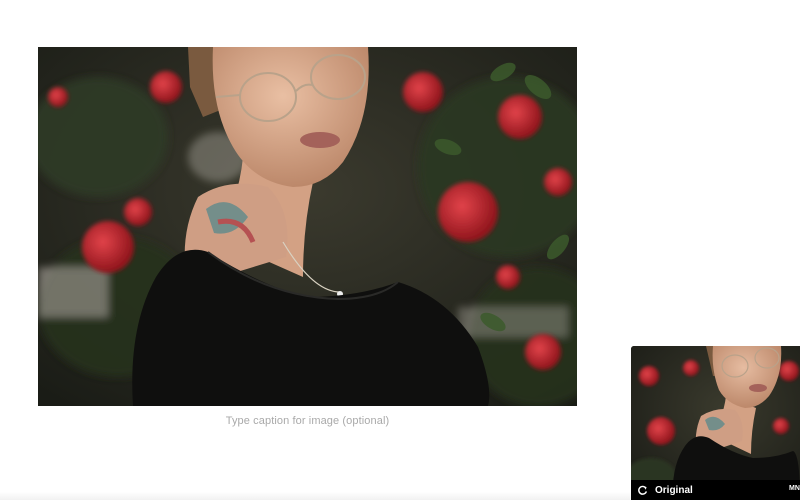 Image resolution: width=800 pixels, height=500 pixels. What do you see at coordinates (715, 490) in the screenshot?
I see `filter-toolbar: Original` at bounding box center [715, 490].